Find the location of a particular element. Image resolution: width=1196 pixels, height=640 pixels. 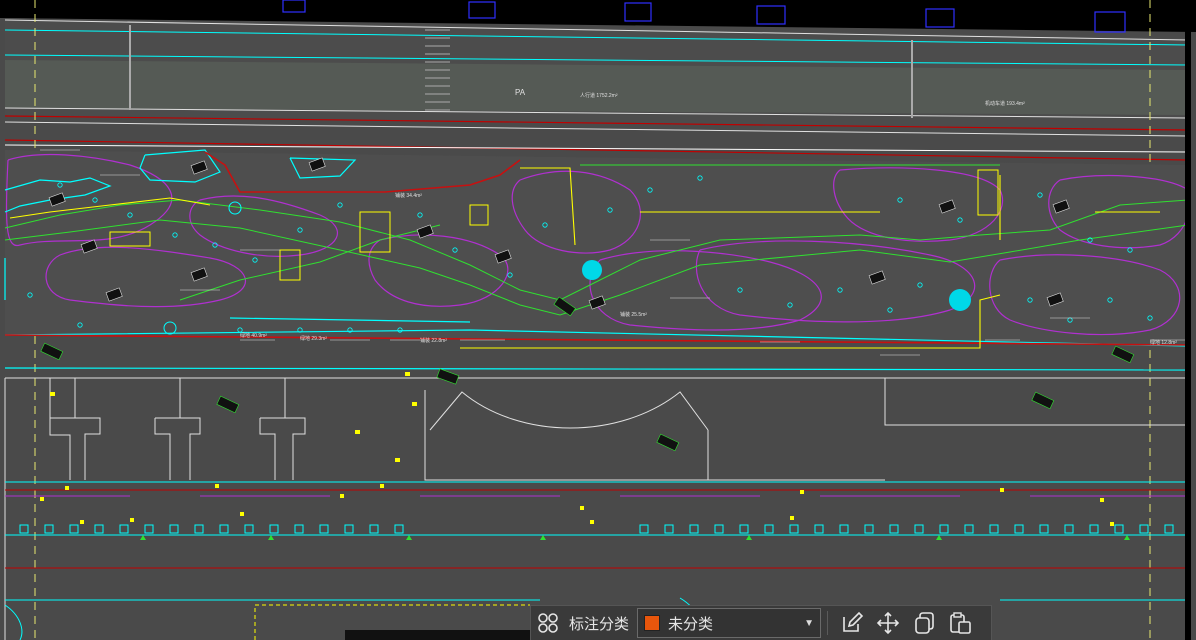

svg-text: 铺装 25.5m² is located at coordinates (633, 314).